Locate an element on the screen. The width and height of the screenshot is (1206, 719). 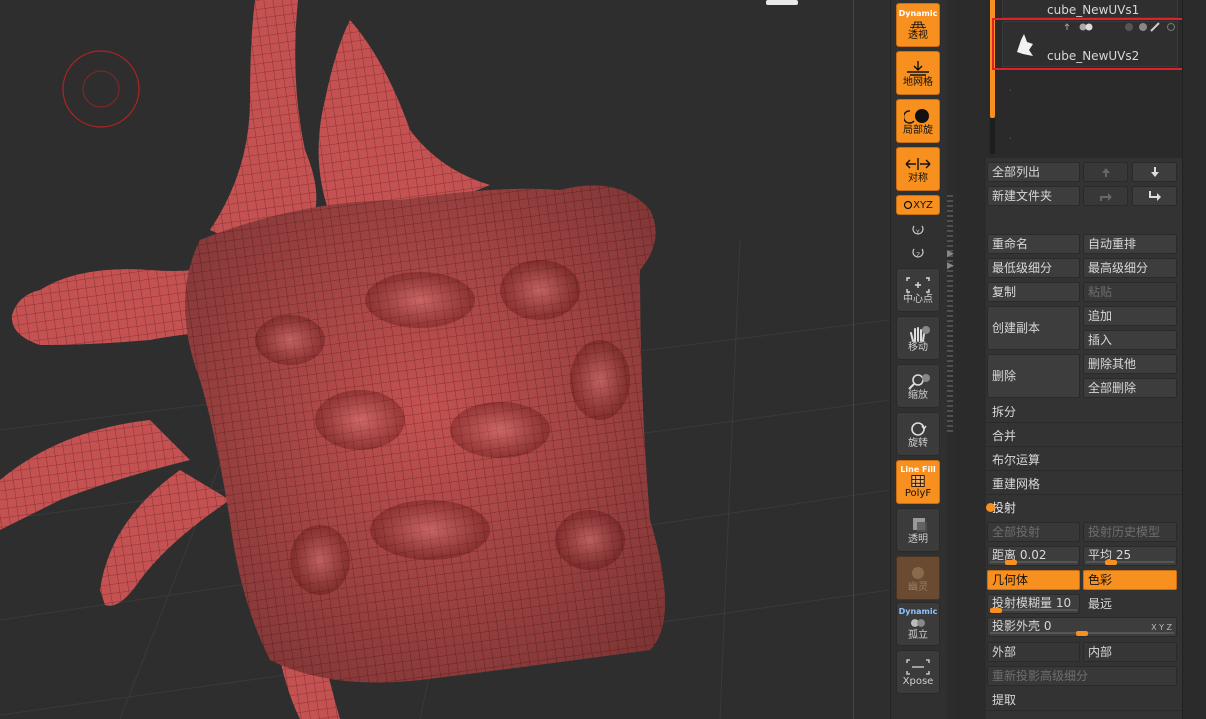
transparency-button: 透明 is located at coordinates (918, 530).